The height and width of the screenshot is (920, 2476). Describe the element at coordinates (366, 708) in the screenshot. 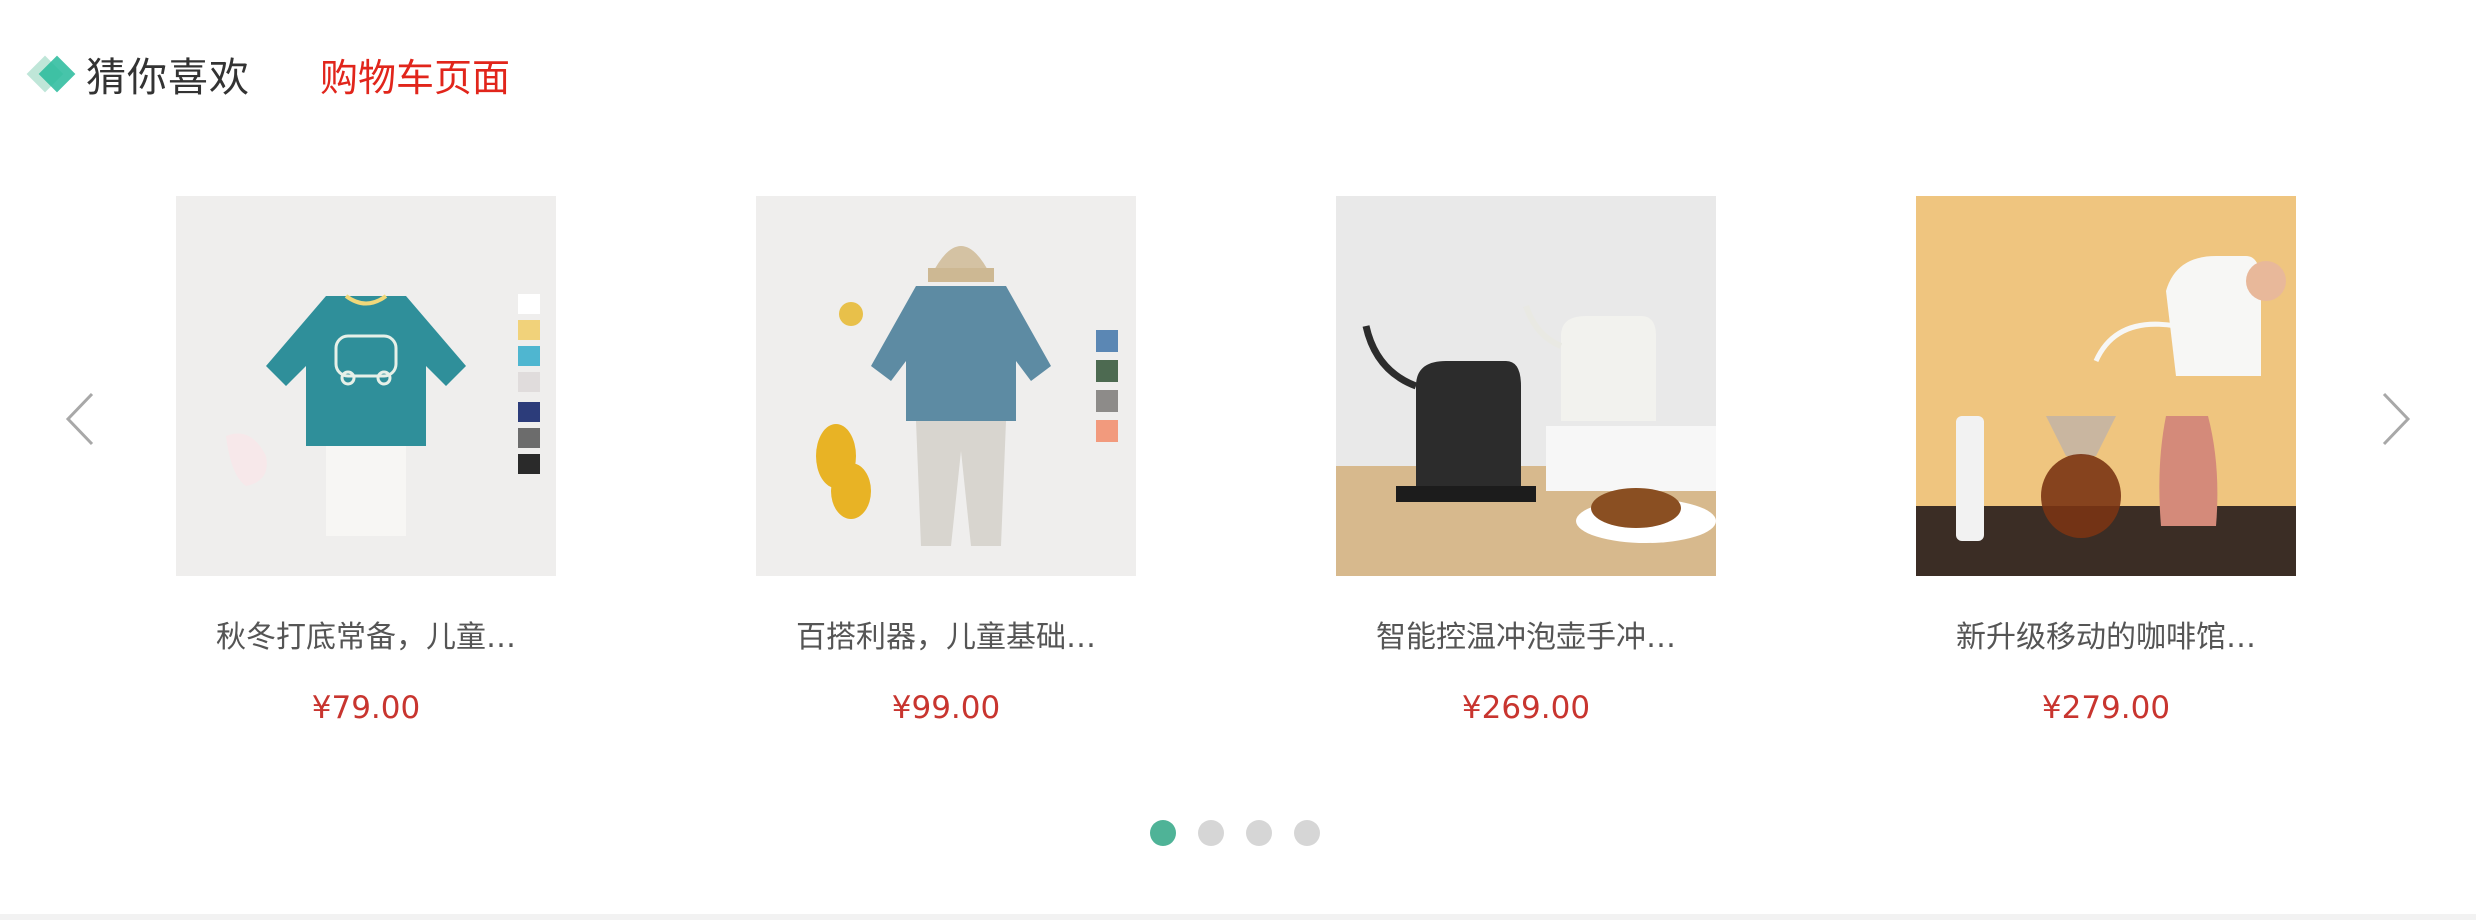

I see `product-price: ¥79.00` at that location.